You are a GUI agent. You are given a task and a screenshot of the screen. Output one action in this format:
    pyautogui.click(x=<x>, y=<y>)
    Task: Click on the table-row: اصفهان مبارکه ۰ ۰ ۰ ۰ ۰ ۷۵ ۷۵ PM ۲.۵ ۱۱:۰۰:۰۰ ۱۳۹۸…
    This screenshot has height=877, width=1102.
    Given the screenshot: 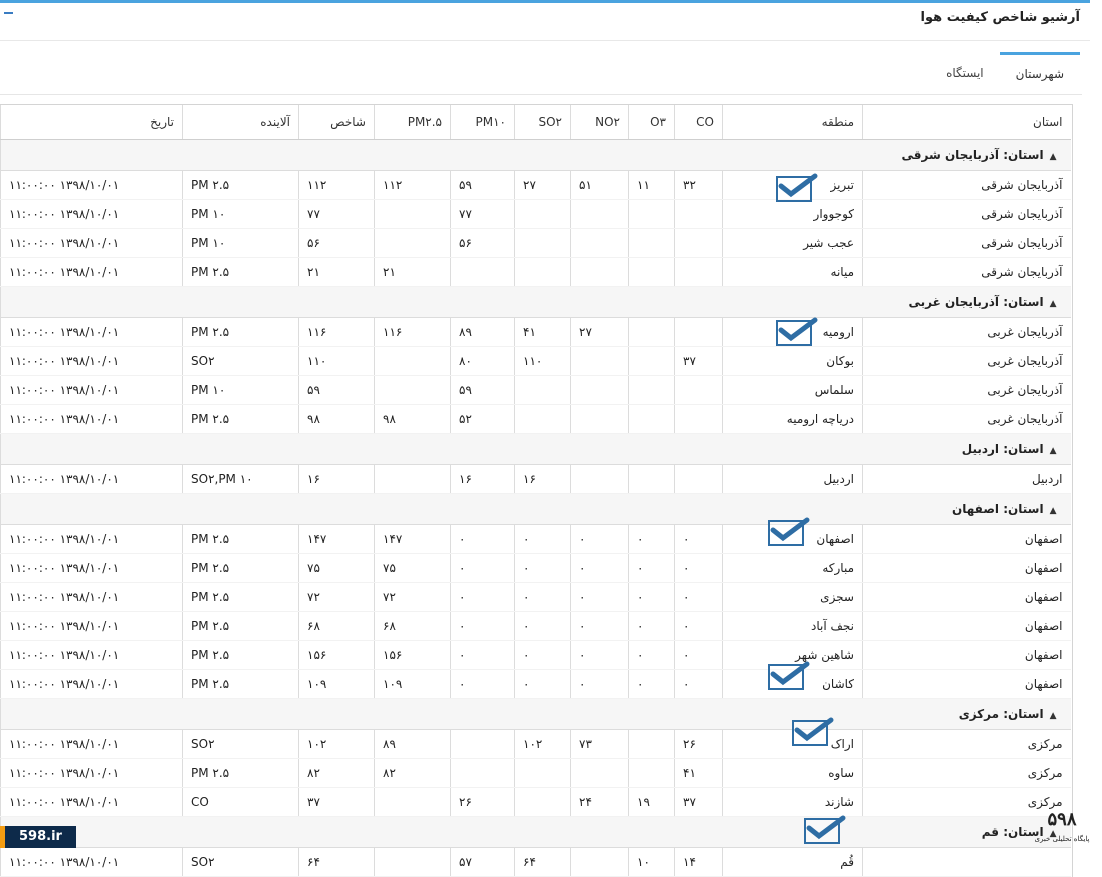 What is the action you would take?
    pyautogui.click(x=535, y=568)
    